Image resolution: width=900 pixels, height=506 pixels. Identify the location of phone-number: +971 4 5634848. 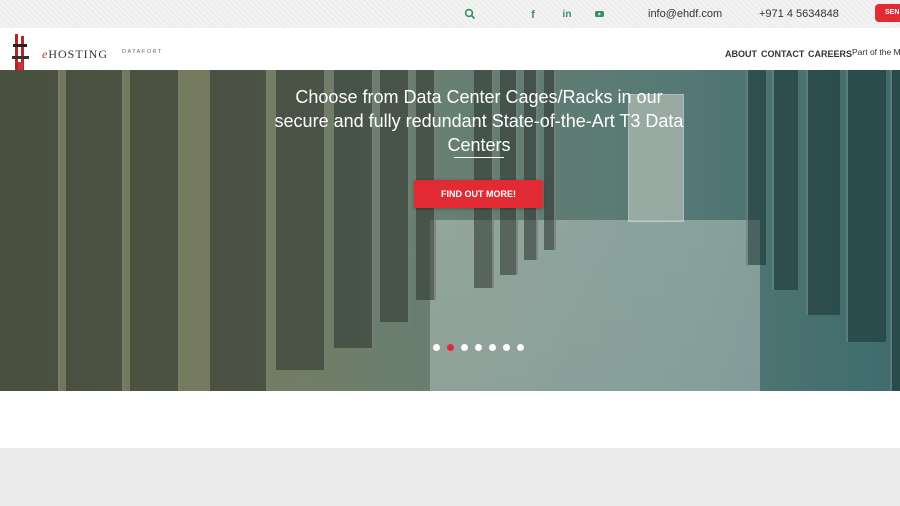
(799, 14).